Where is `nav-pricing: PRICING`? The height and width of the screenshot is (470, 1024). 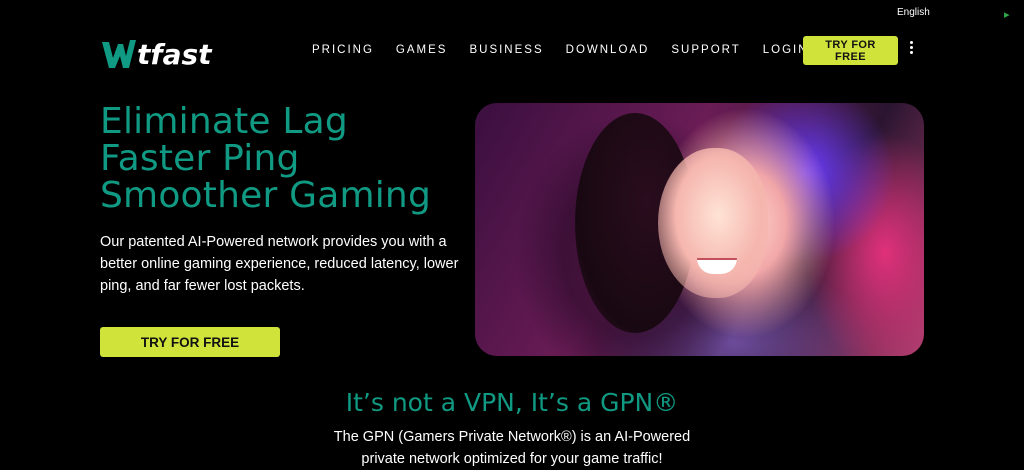
nav-pricing: PRICING is located at coordinates (343, 50).